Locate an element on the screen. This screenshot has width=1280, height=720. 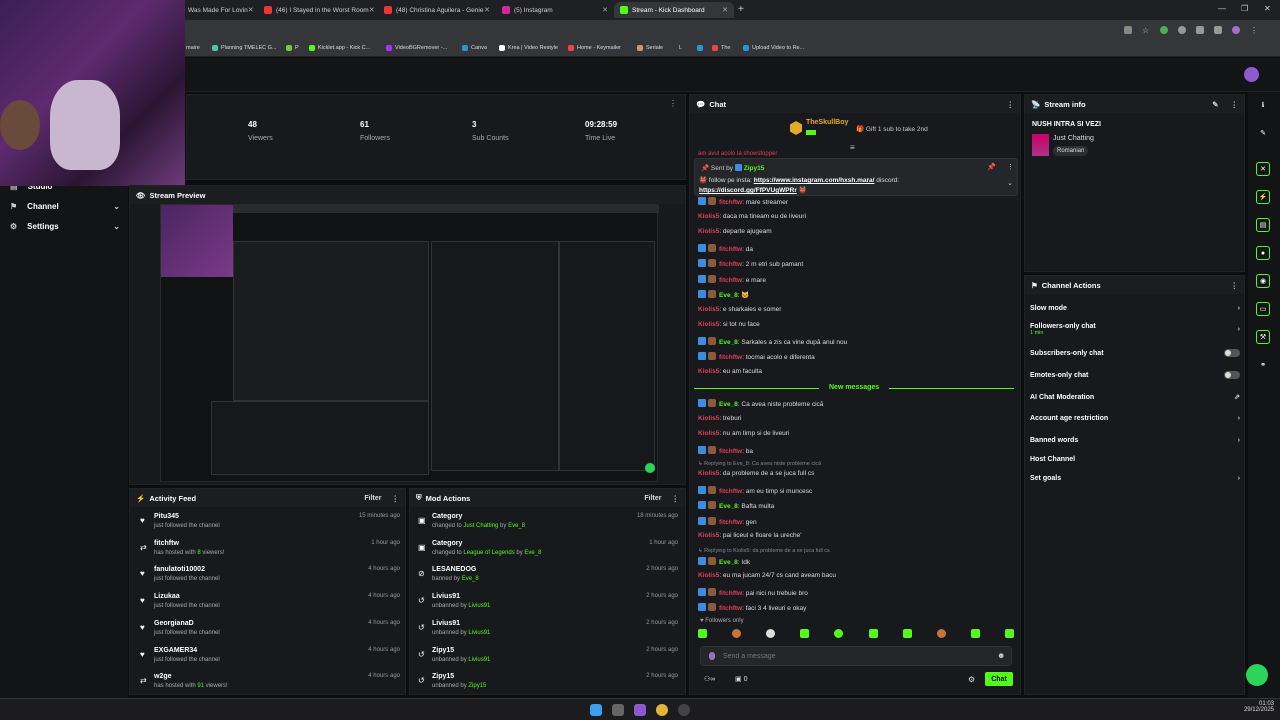
chat-message: Kiolis5: si tot nu face is located at coordinates (729, 324).